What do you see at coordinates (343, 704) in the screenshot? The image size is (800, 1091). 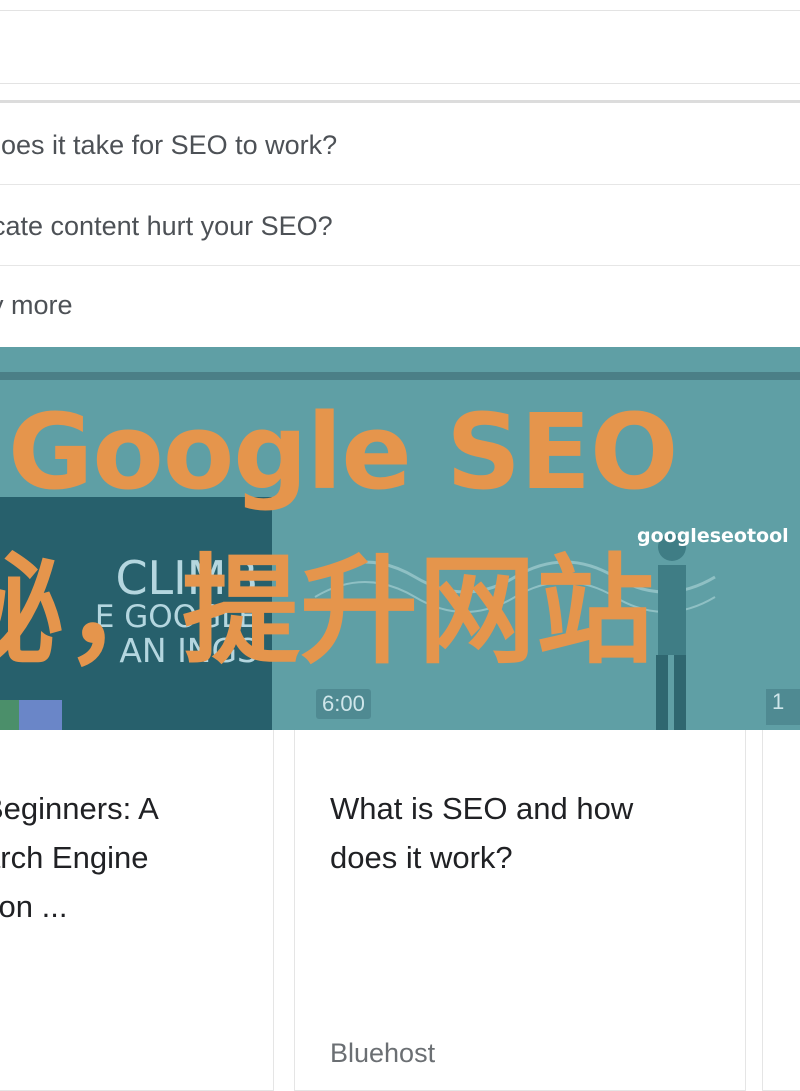 I see `duration-badge: 6:00` at bounding box center [343, 704].